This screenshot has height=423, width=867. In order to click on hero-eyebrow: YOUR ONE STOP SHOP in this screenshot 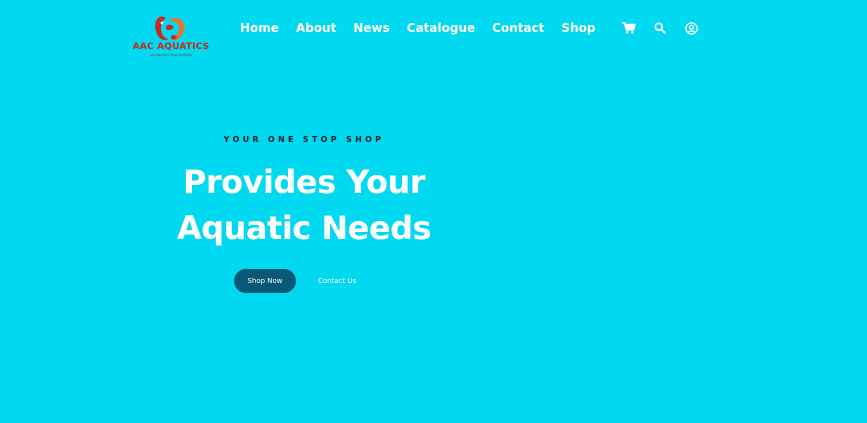, I will do `click(304, 139)`.